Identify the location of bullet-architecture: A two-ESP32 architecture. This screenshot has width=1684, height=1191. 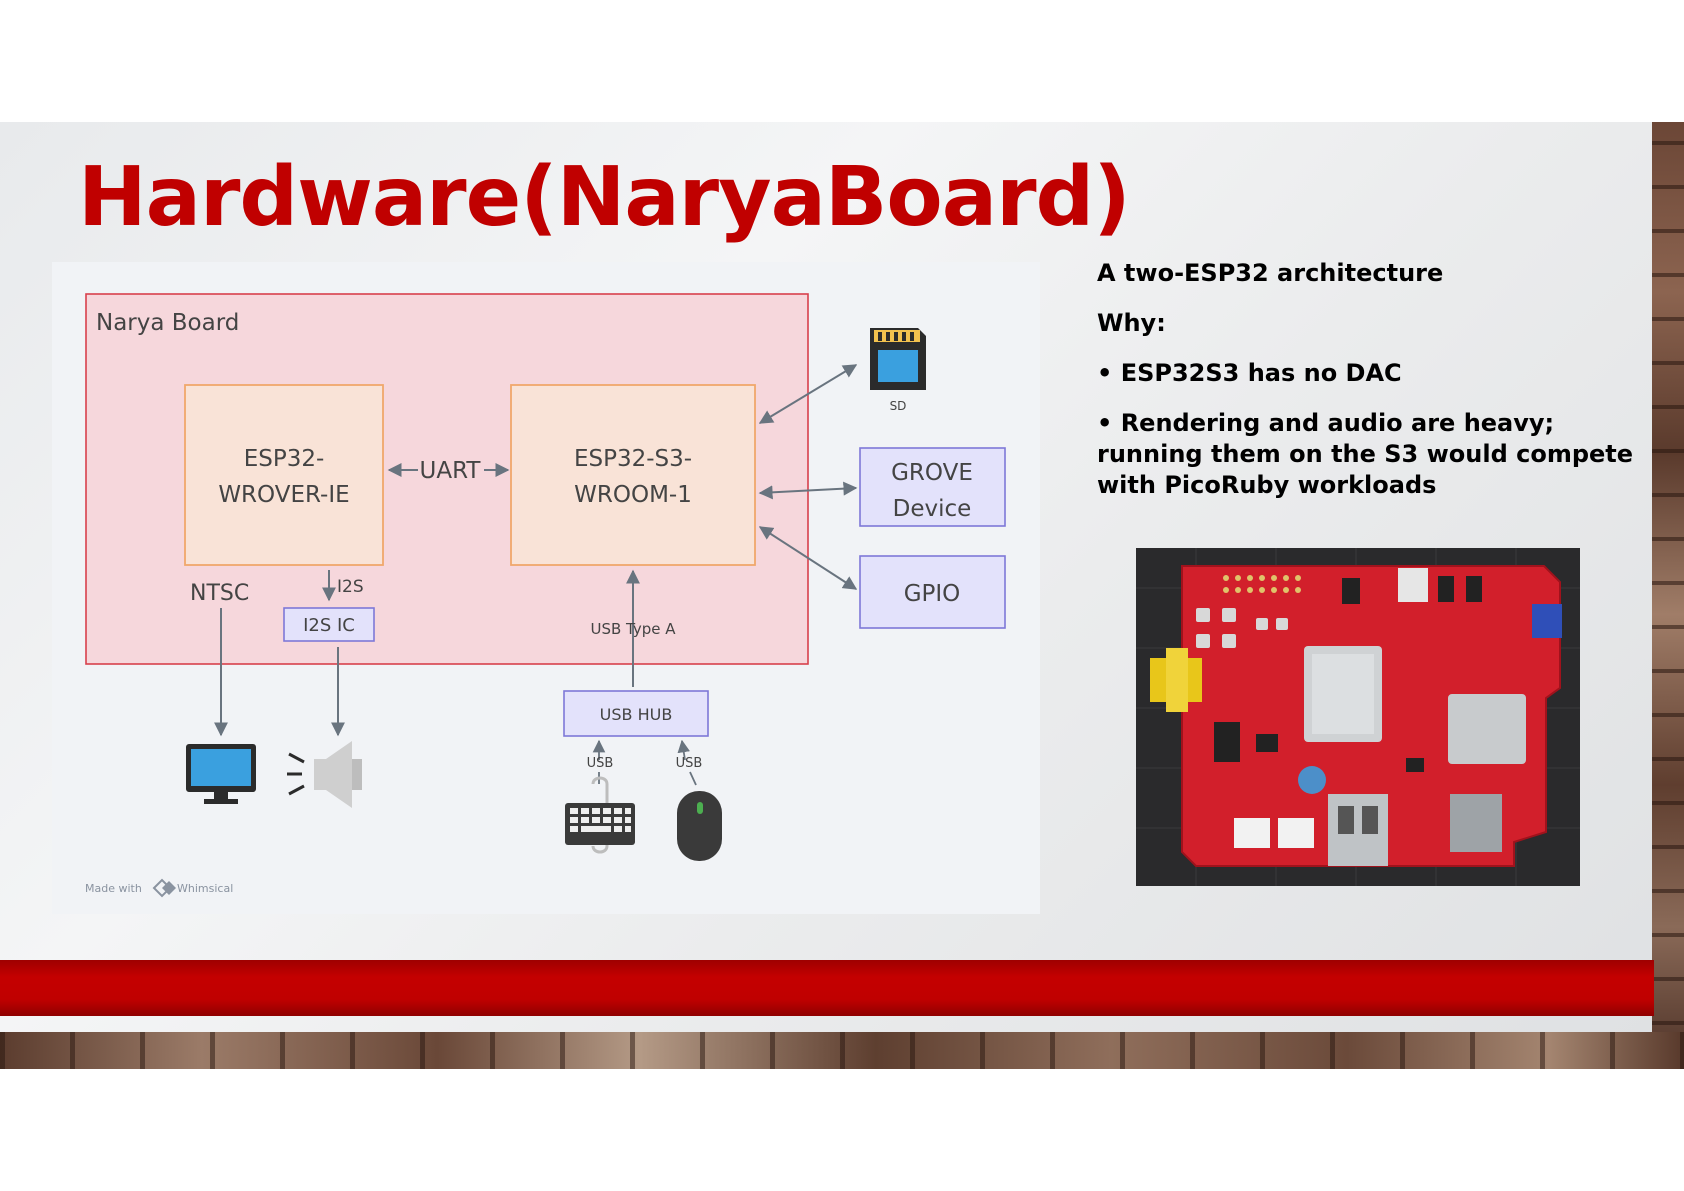
(1270, 273).